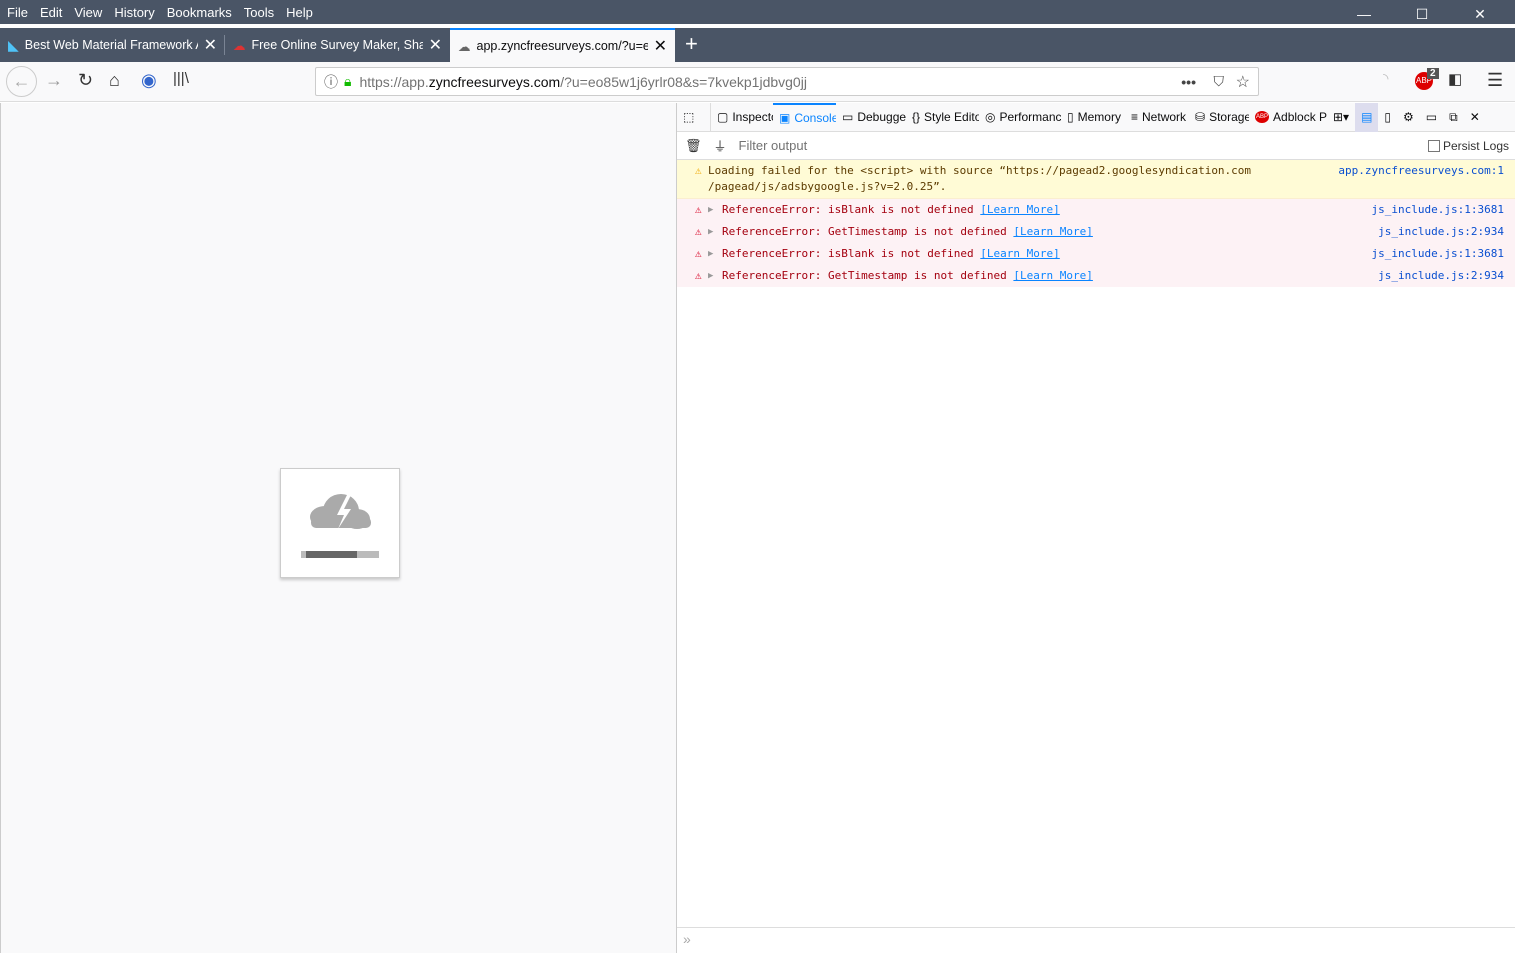 The width and height of the screenshot is (1515, 953). I want to click on filter-input: Filter output, so click(1127, 145).